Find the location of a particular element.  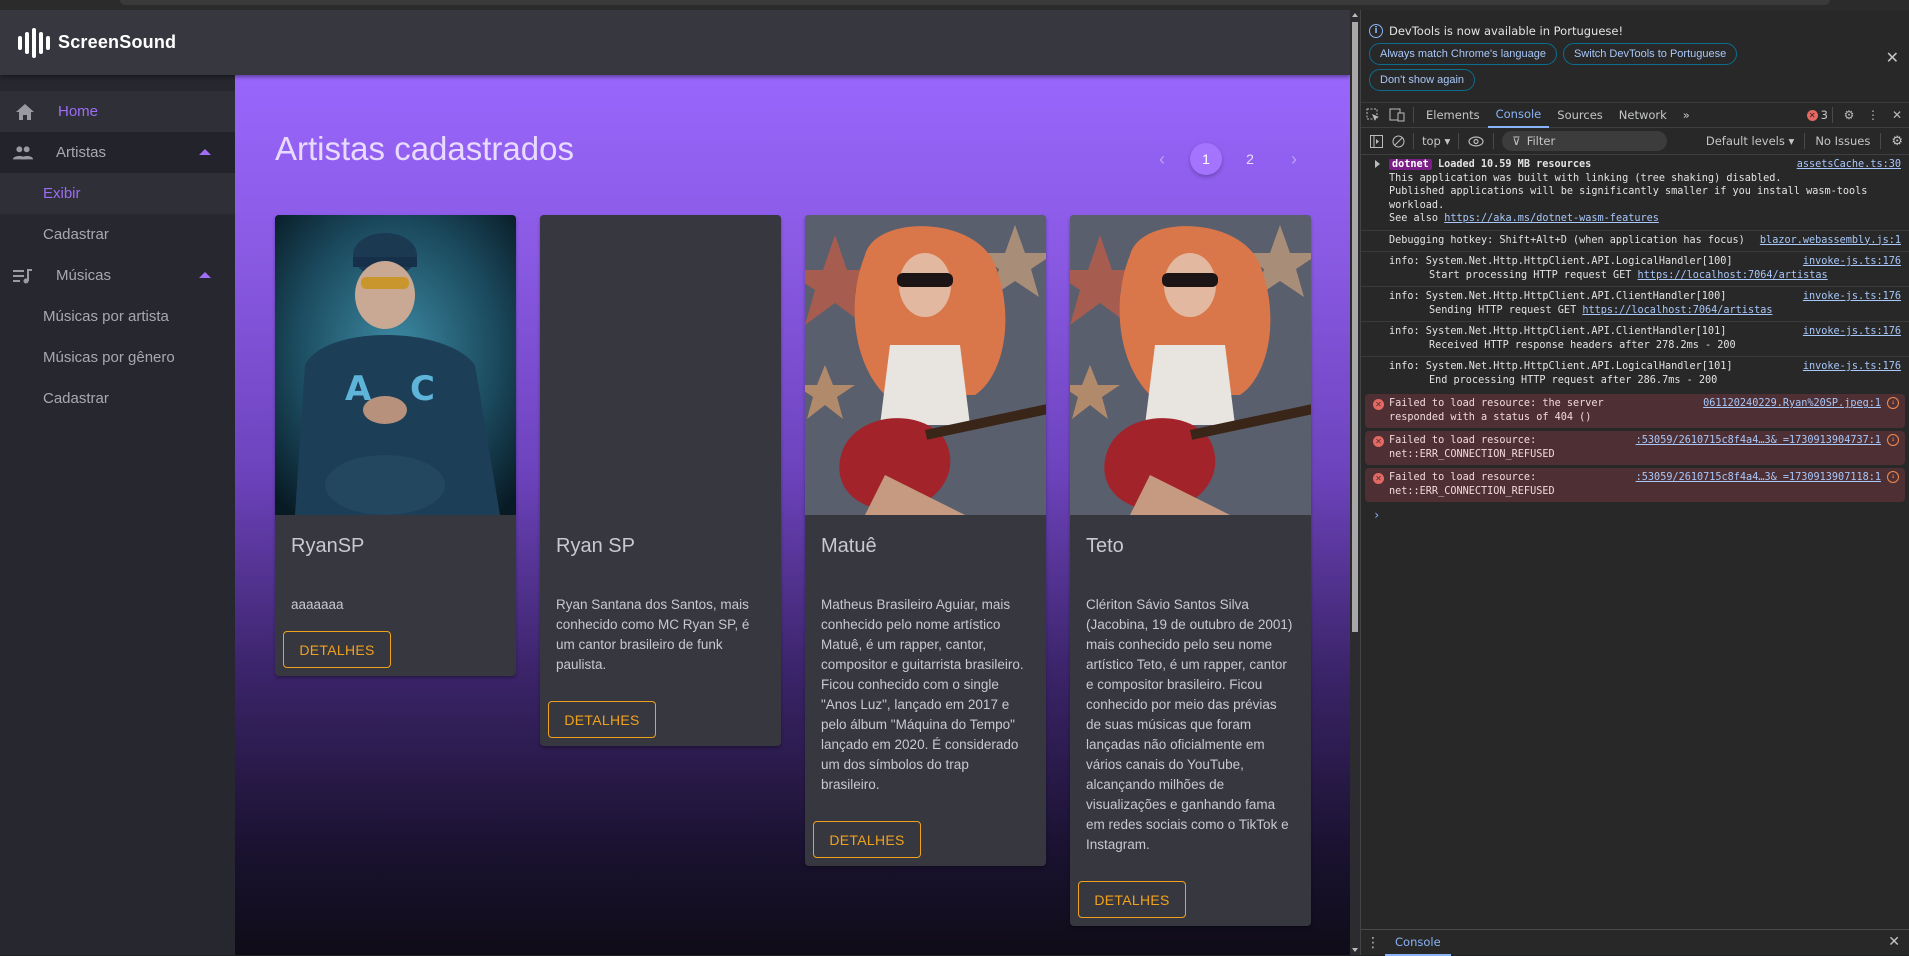

pagination-page-2: 2 is located at coordinates (1250, 159).